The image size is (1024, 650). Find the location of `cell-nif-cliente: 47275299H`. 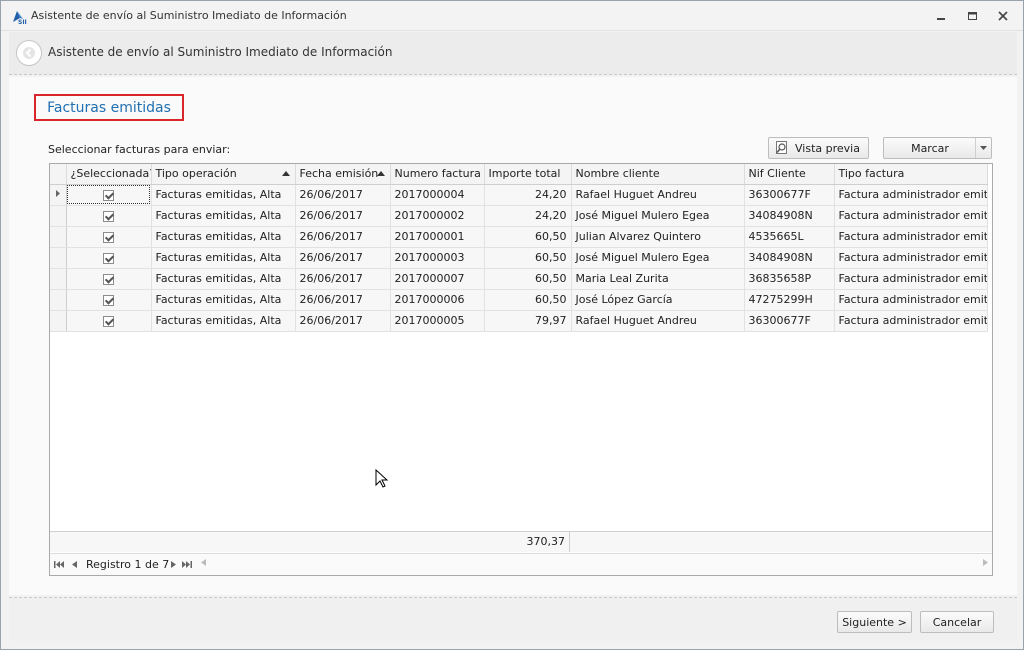

cell-nif-cliente: 47275299H is located at coordinates (789, 300).